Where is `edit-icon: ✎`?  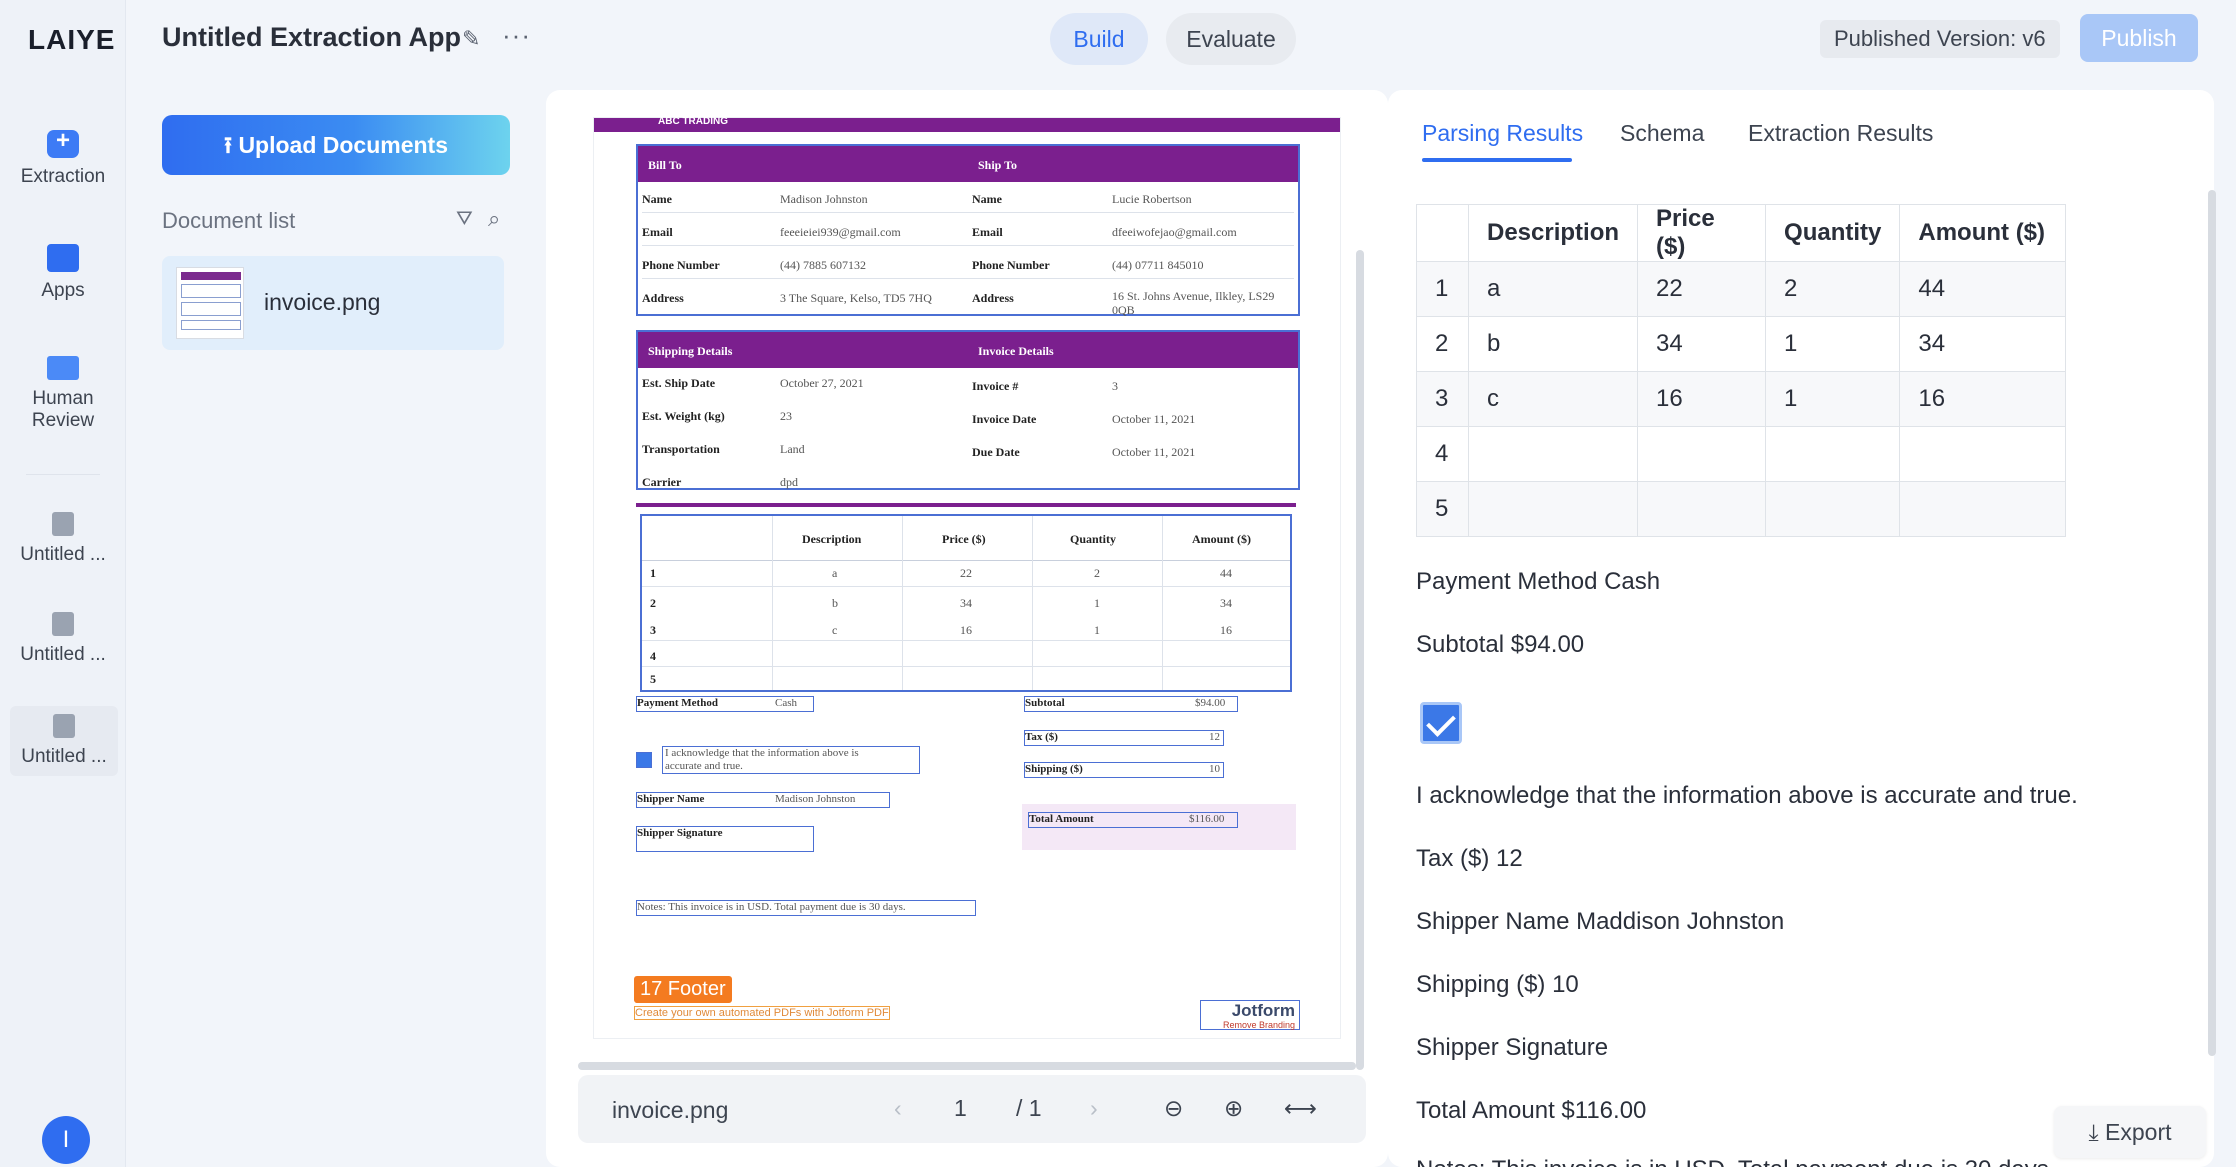 edit-icon: ✎ is located at coordinates (471, 39).